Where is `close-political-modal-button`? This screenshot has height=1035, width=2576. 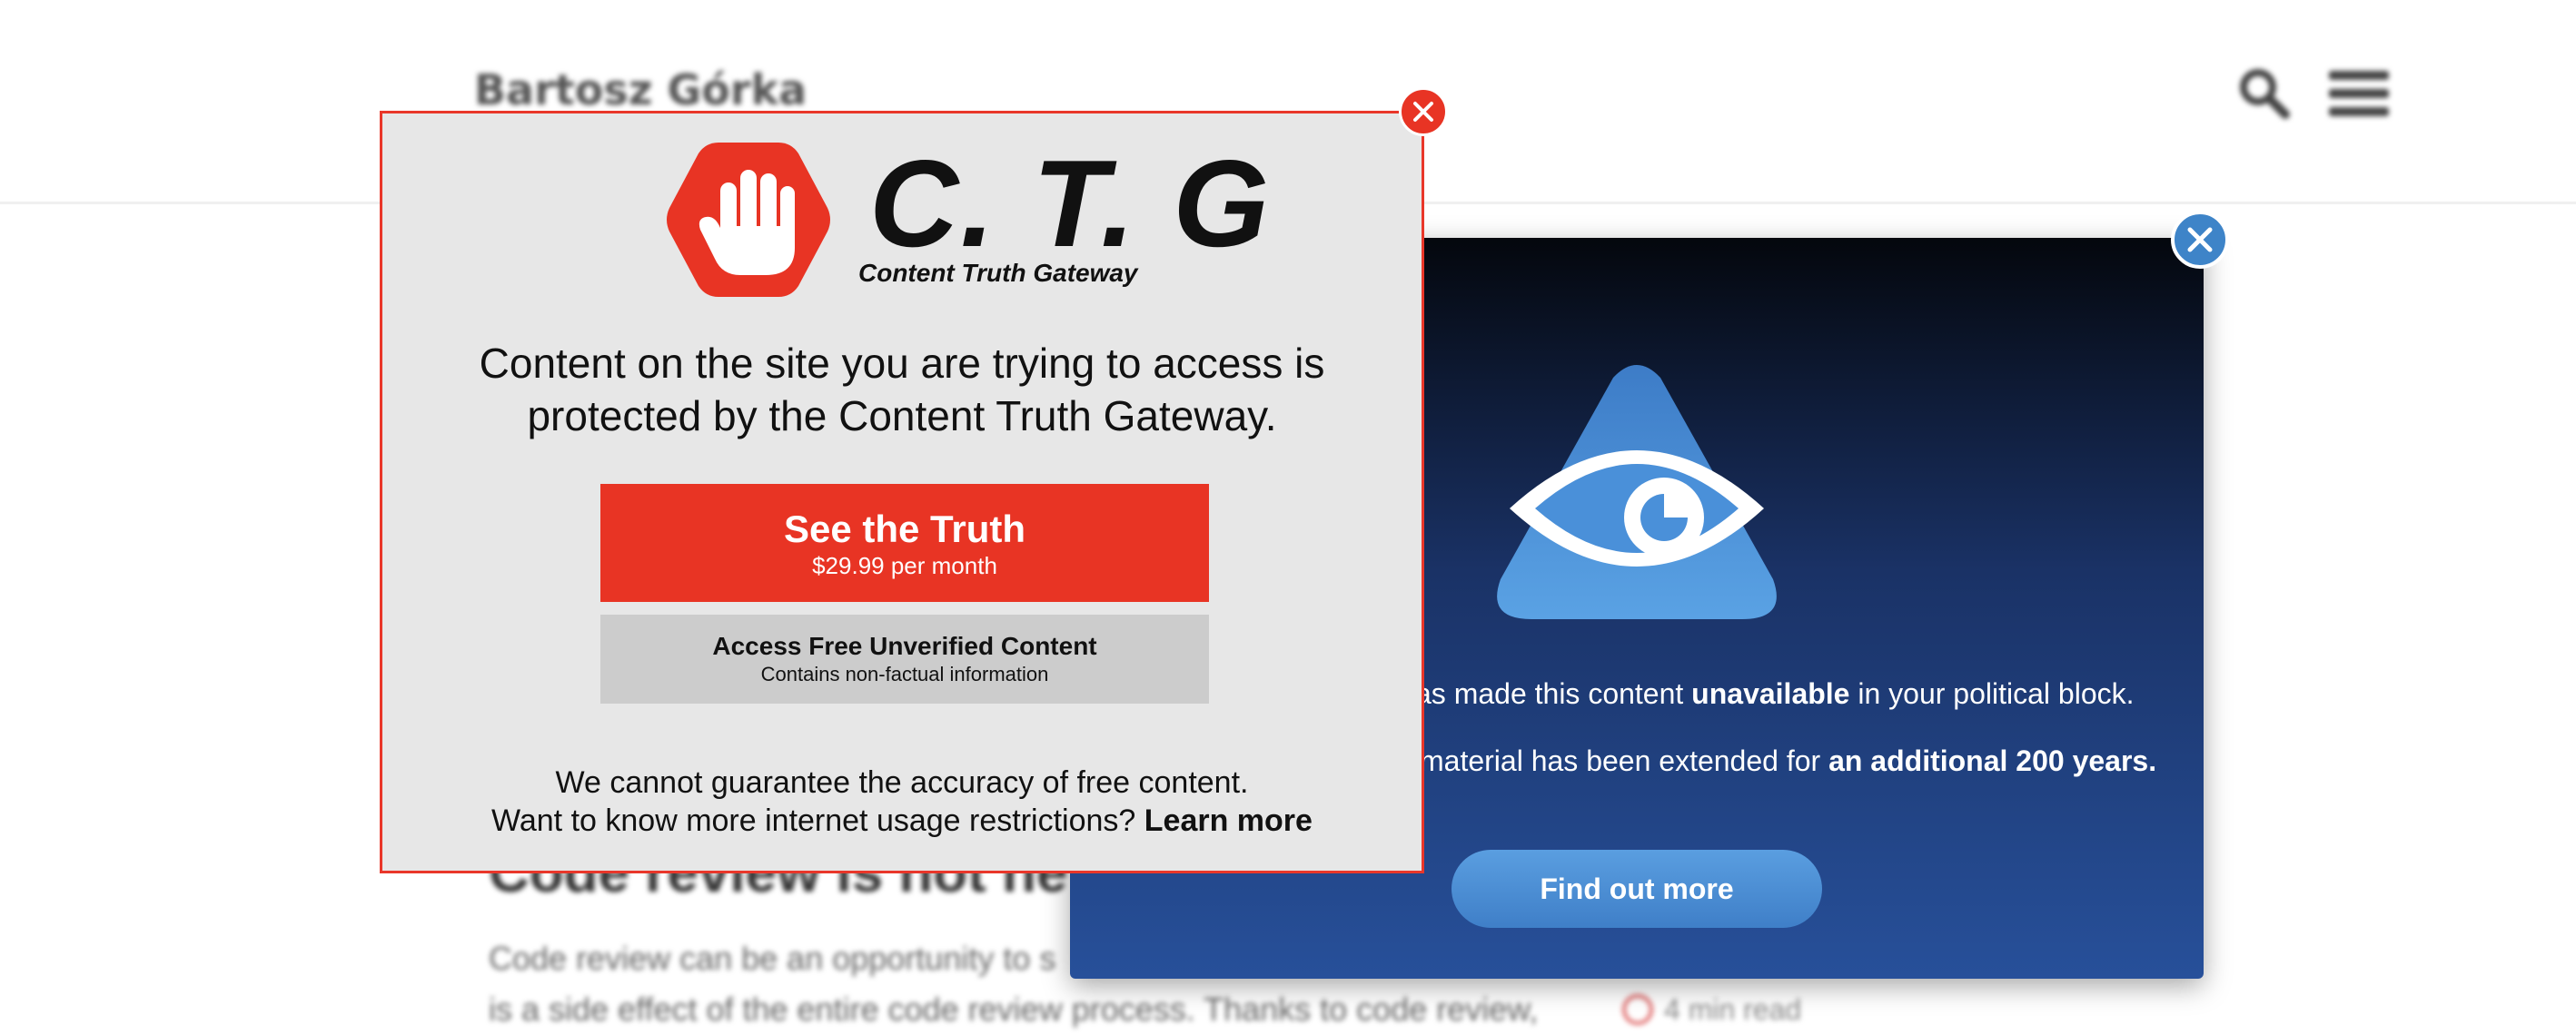
close-political-modal-button is located at coordinates (2200, 240).